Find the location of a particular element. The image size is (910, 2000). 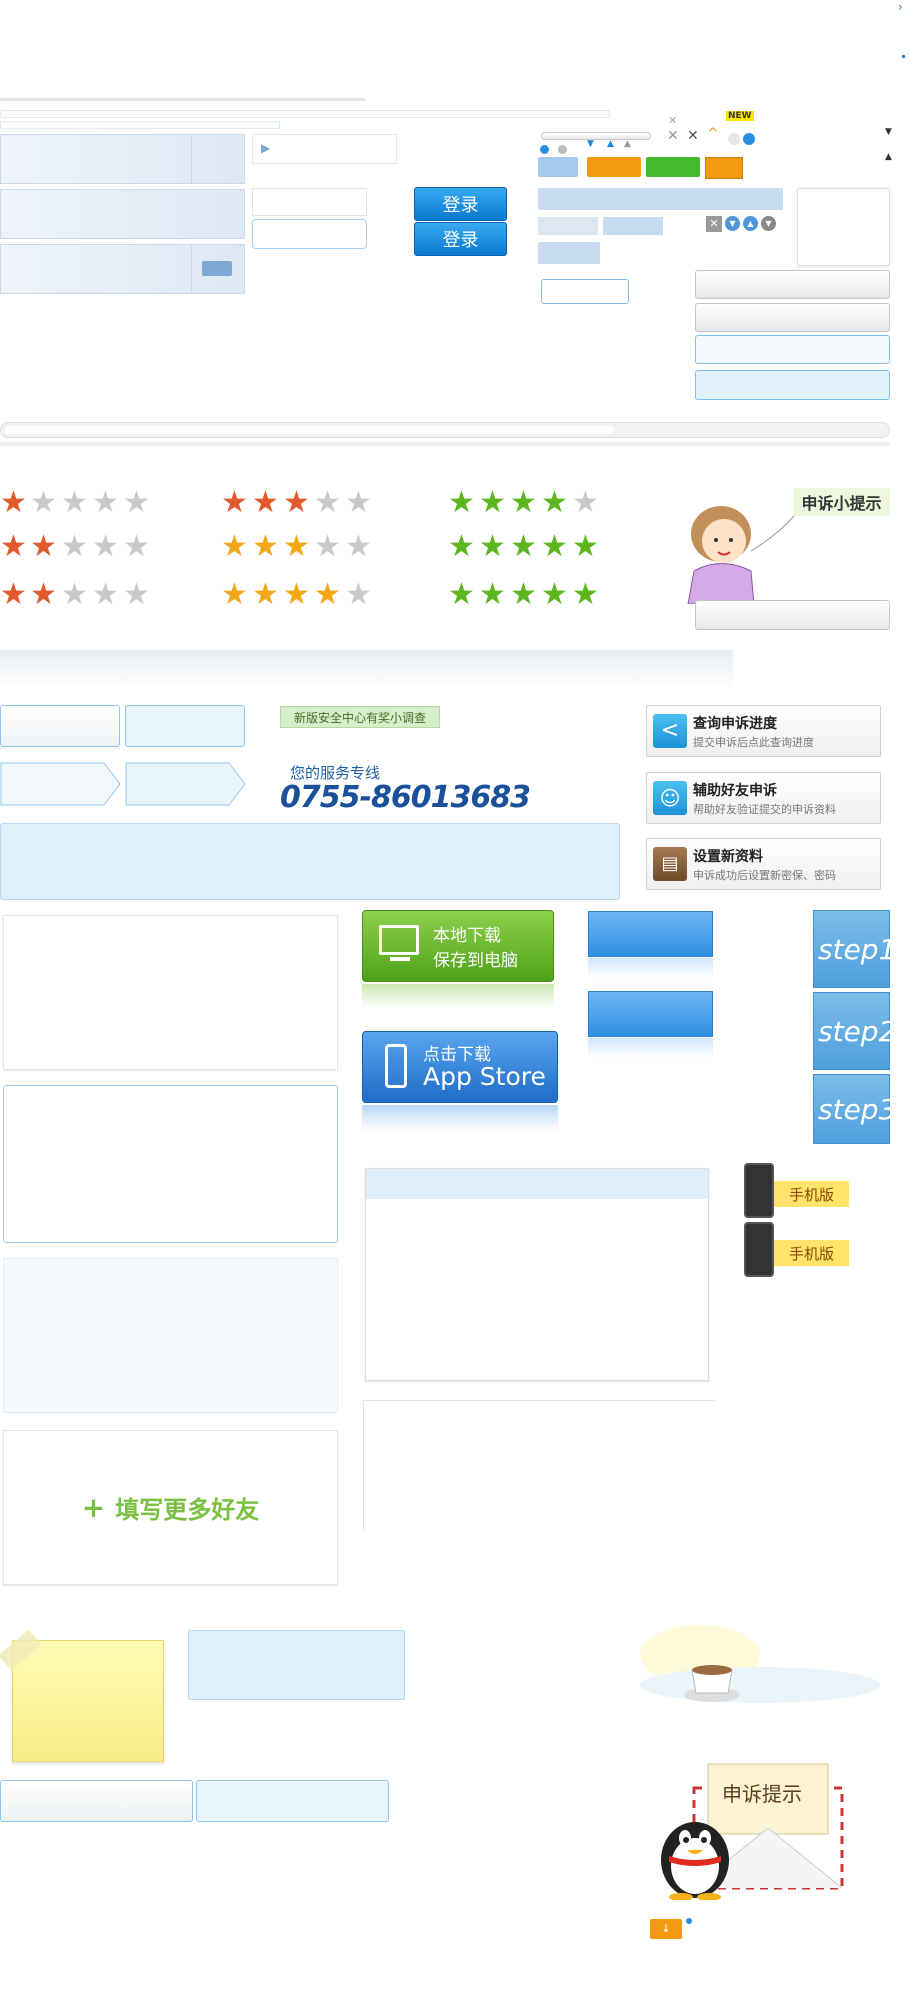

arrow-up-circle-icon: ▲ is located at coordinates (750, 223).